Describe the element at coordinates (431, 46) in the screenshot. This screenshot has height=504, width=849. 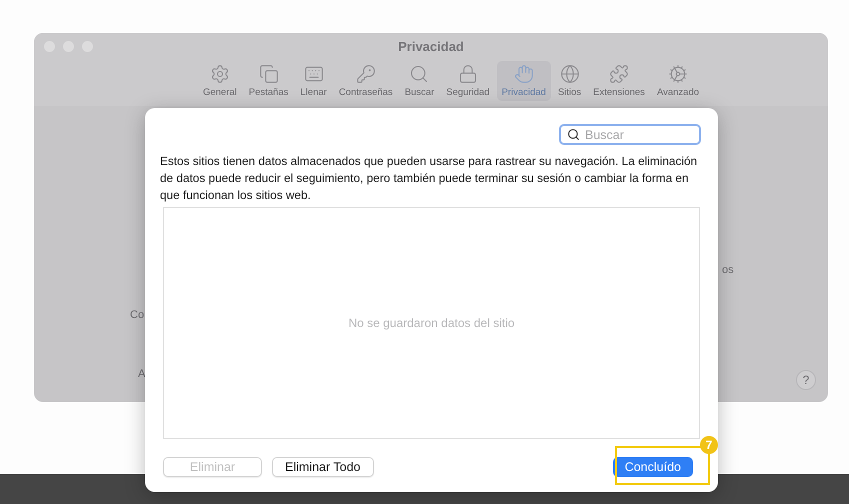
I see `window-title: Privacidad` at that location.